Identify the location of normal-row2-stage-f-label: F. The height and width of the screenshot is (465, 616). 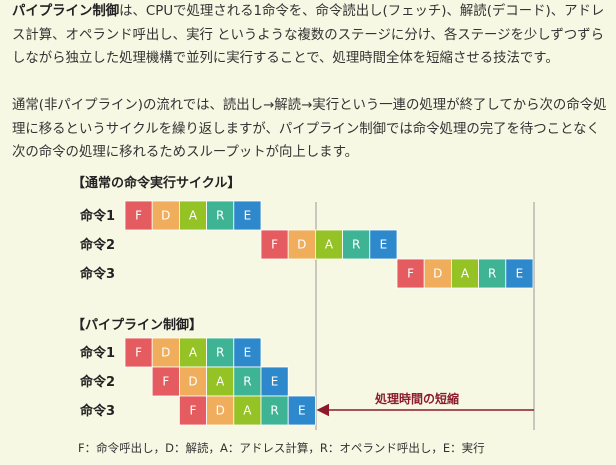
(274, 245).